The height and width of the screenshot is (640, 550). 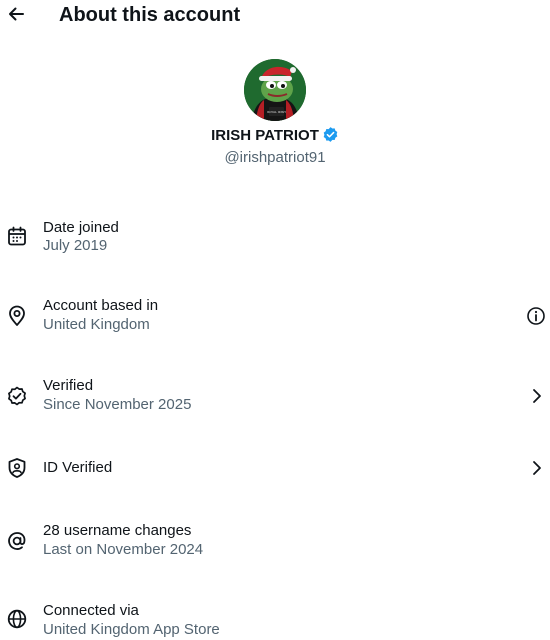 I want to click on header-bar: About this account, so click(x=275, y=15).